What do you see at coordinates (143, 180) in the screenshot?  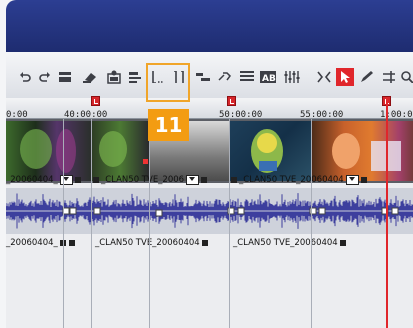 I see `clip-name: _CLAN50 TVE_2006` at bounding box center [143, 180].